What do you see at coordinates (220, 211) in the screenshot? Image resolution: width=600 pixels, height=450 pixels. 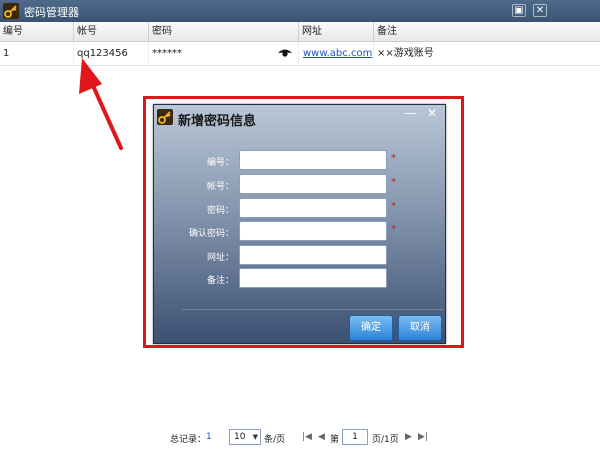 I see `field-label-password: 密码：` at bounding box center [220, 211].